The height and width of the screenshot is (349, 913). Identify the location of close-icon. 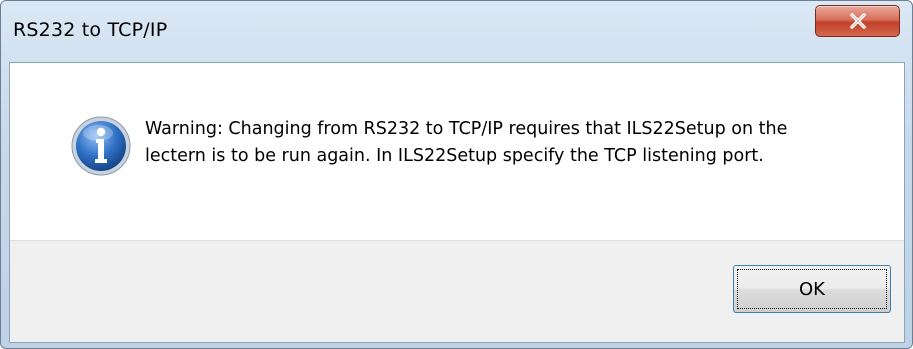
(857, 21).